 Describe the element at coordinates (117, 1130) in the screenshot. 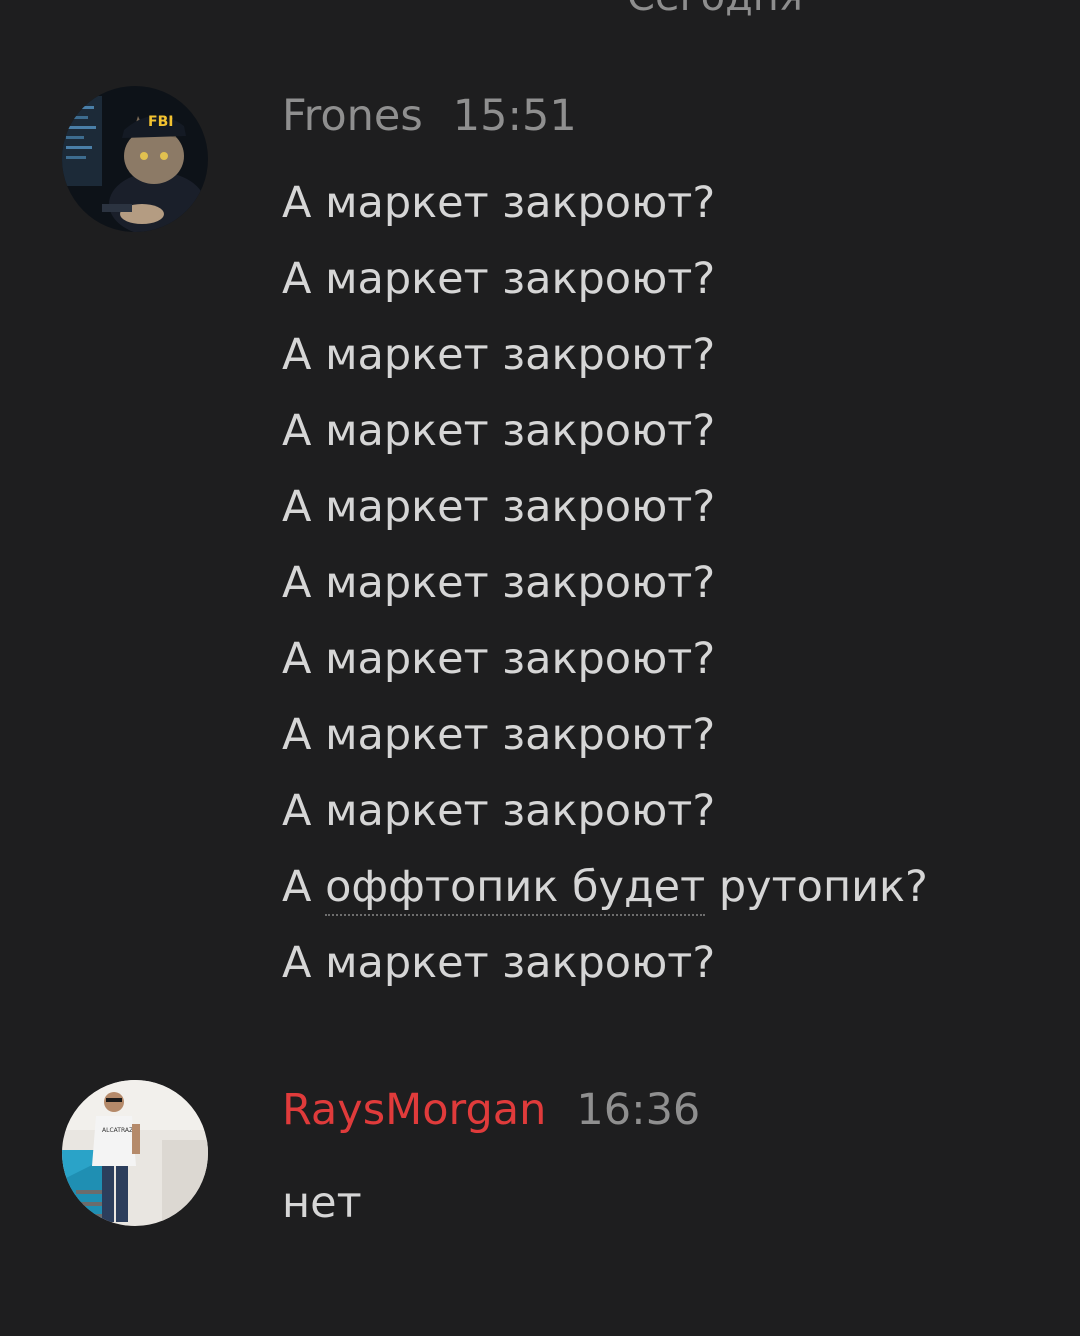

I see `svg-text: ALCATRAZ` at that location.